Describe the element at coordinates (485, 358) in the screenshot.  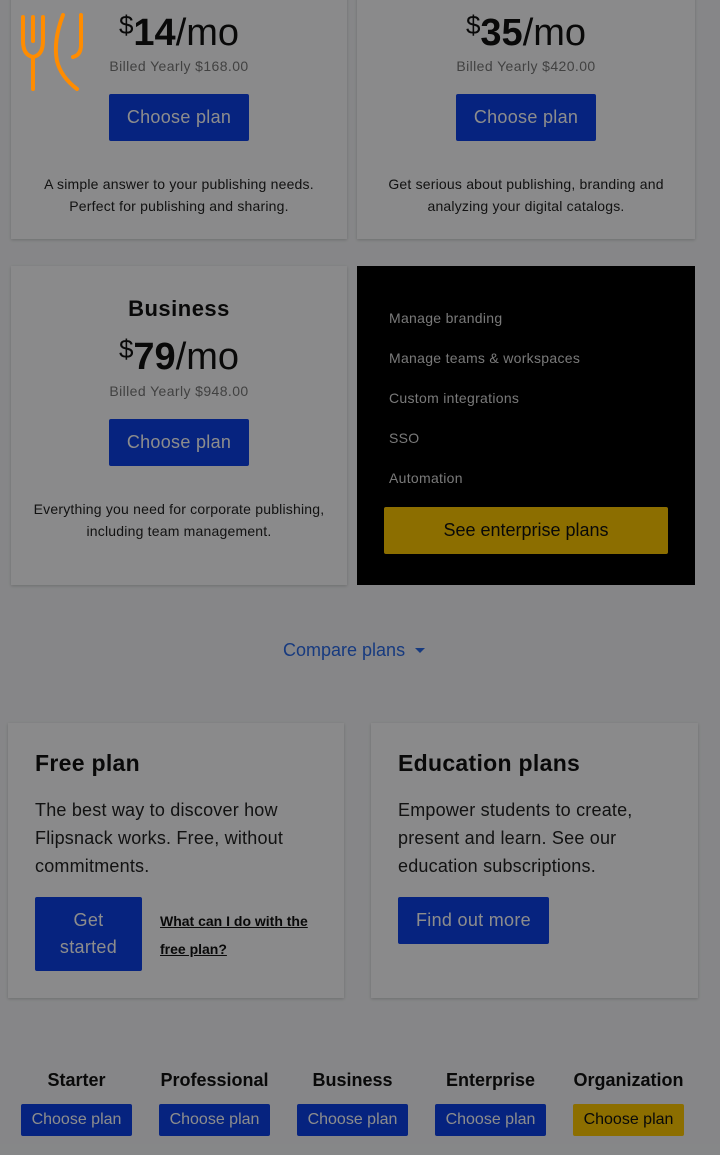
I see `feature-item: Manage teams & workspaces` at that location.